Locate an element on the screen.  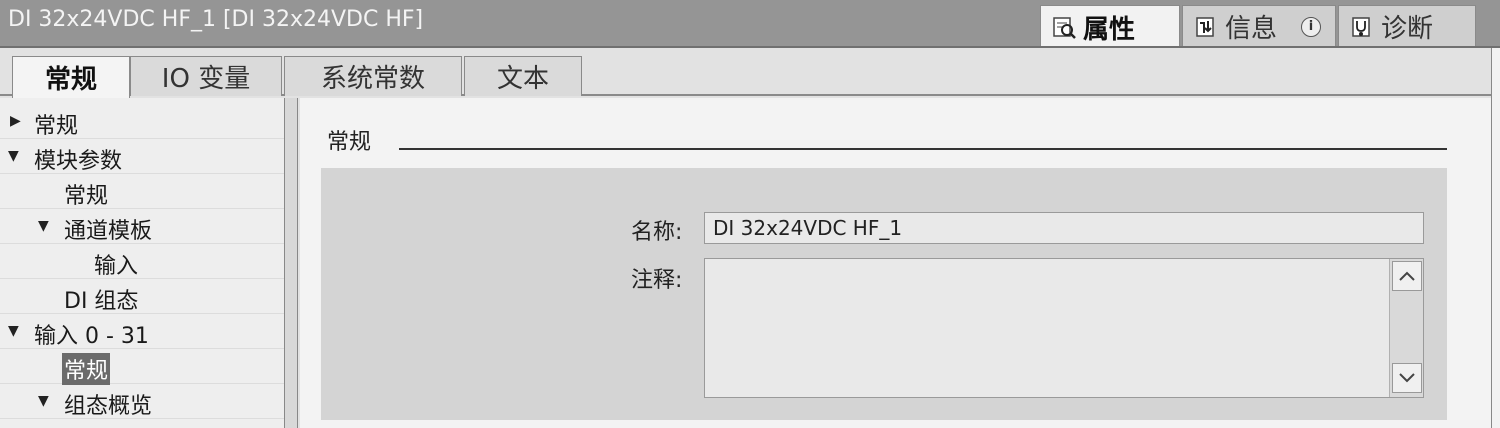
tree-item-label-selected: 常规 is located at coordinates (86, 369).